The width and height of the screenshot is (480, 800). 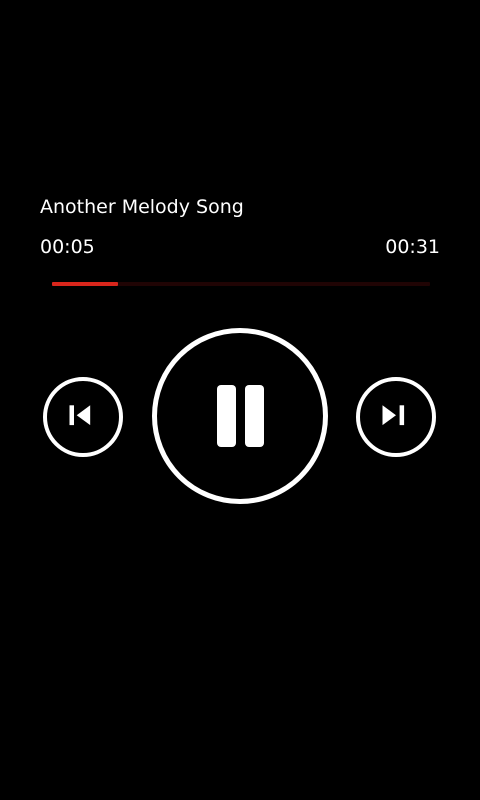 I want to click on total-time: 00:31, so click(x=412, y=247).